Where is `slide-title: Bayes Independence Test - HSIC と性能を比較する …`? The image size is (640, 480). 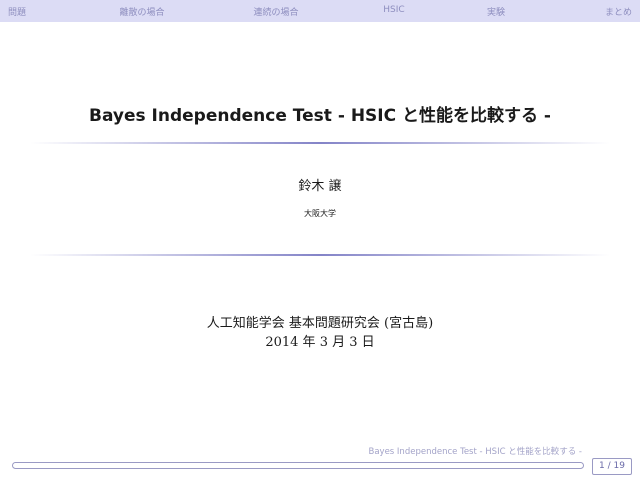 slide-title: Bayes Independence Test - HSIC と性能を比較する … is located at coordinates (320, 116).